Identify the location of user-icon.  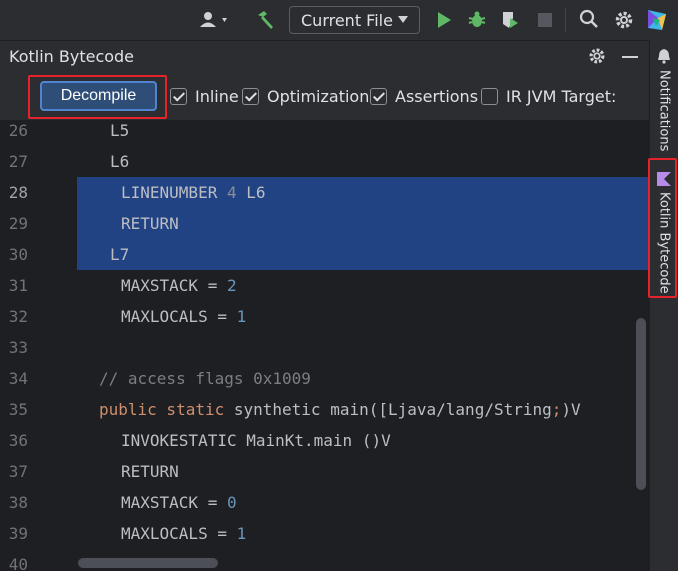
(213, 19).